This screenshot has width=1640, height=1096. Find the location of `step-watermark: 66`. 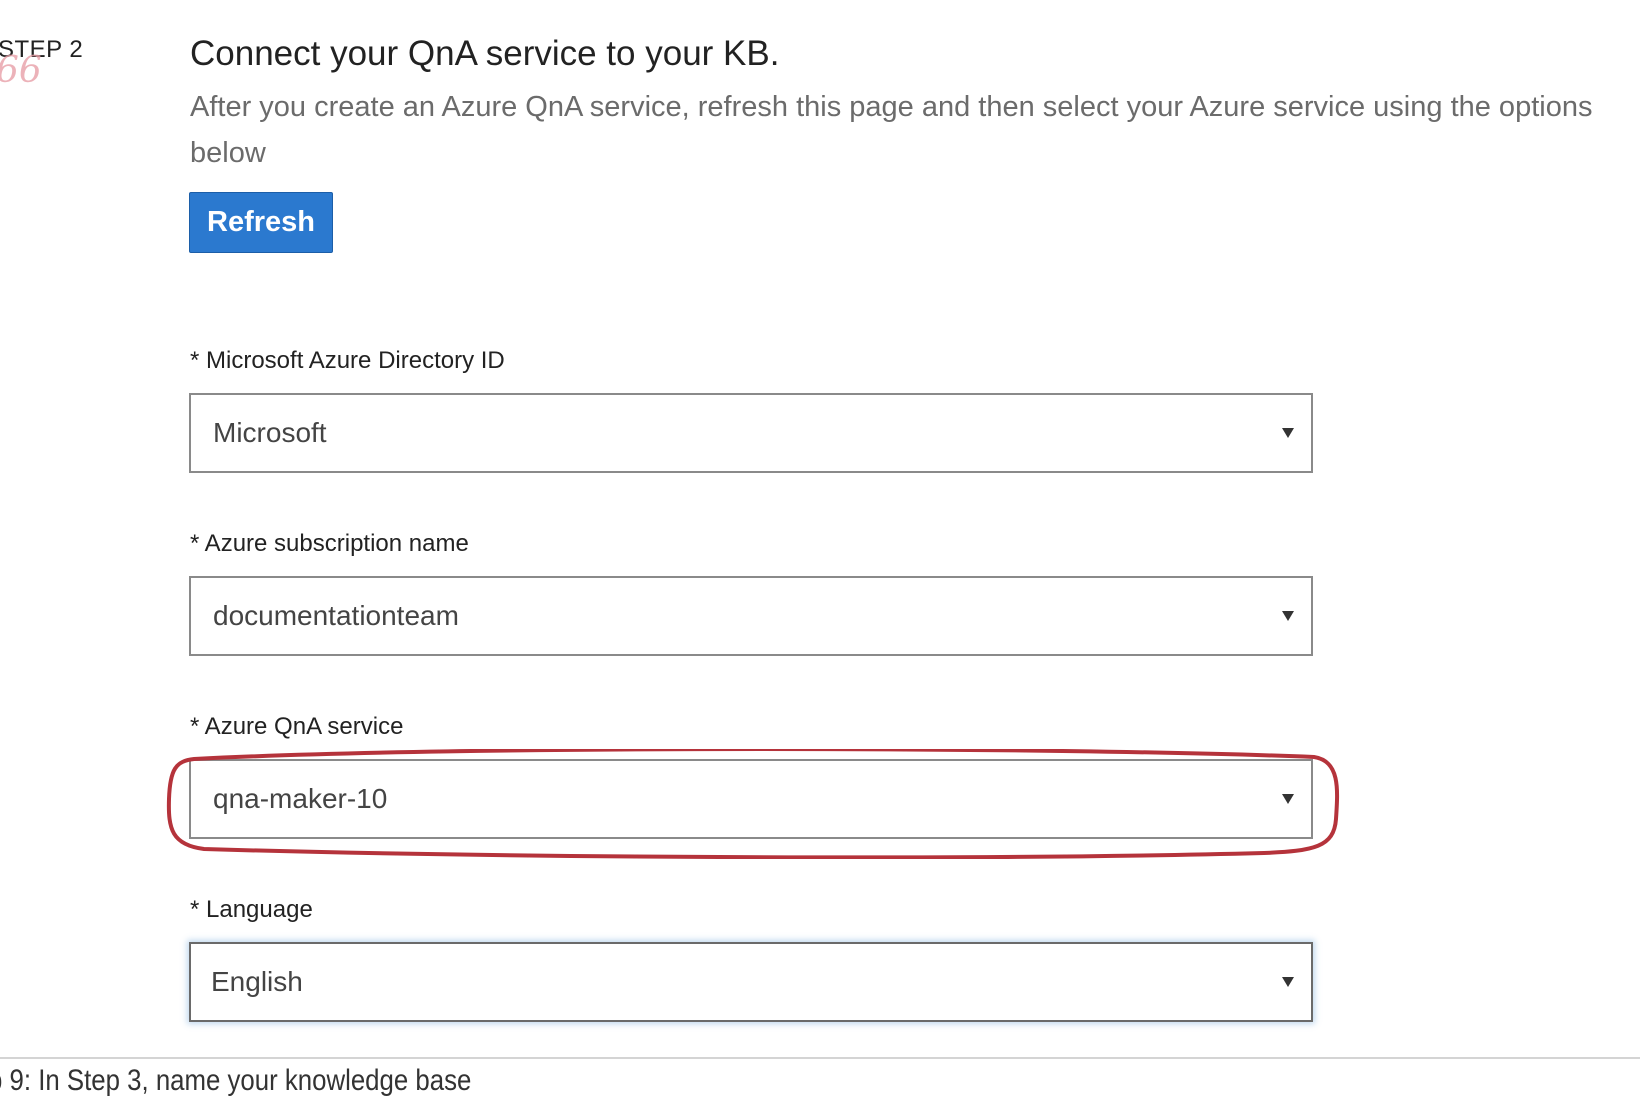

step-watermark: 66 is located at coordinates (21, 70).